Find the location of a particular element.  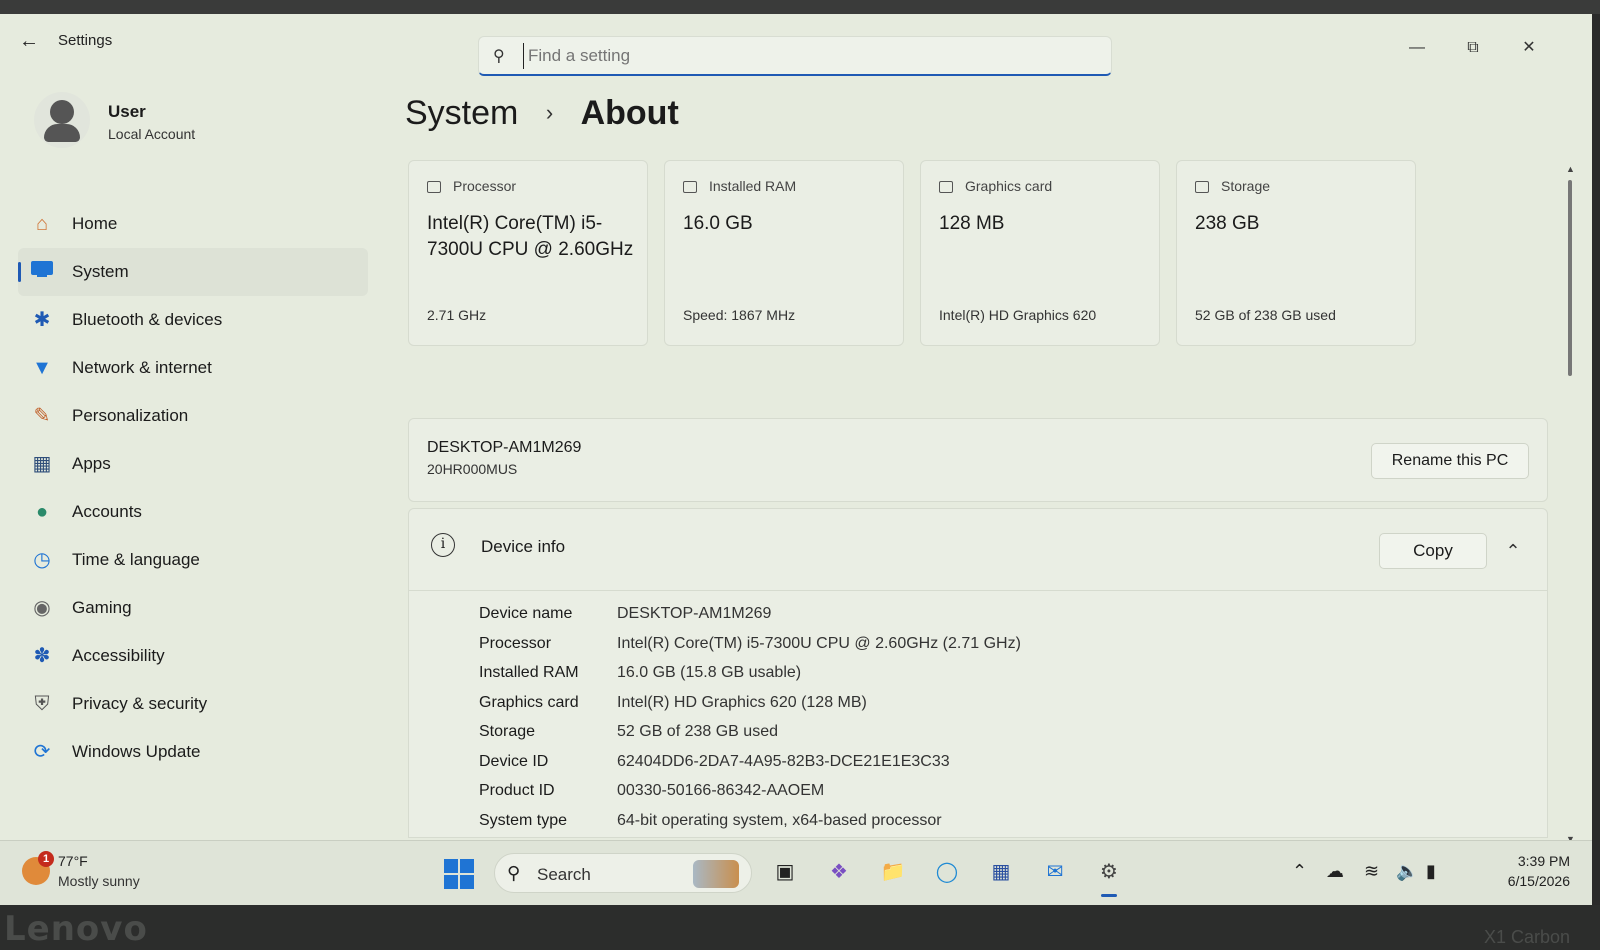

spec-label: Graphics card is located at coordinates (1009, 186).